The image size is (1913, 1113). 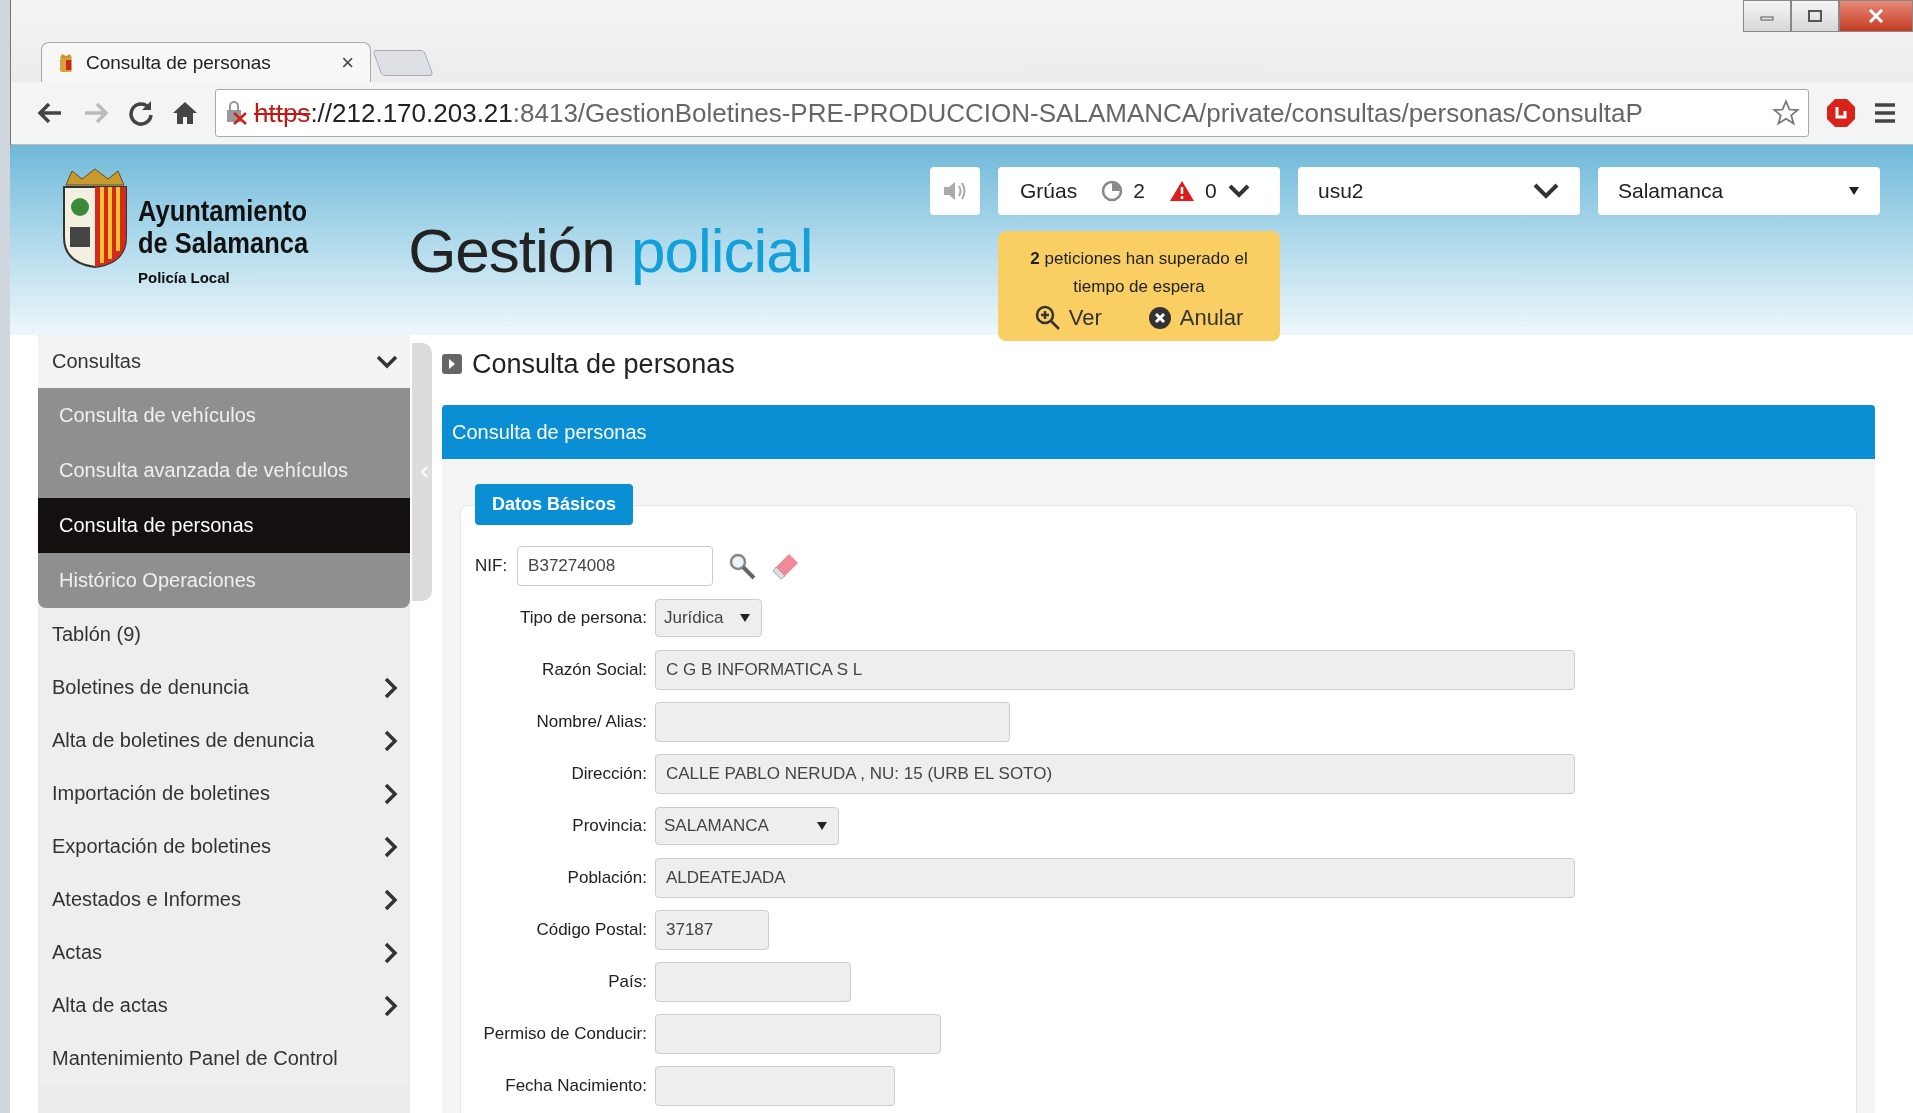 I want to click on cancel-button: Anular, so click(x=1195, y=318).